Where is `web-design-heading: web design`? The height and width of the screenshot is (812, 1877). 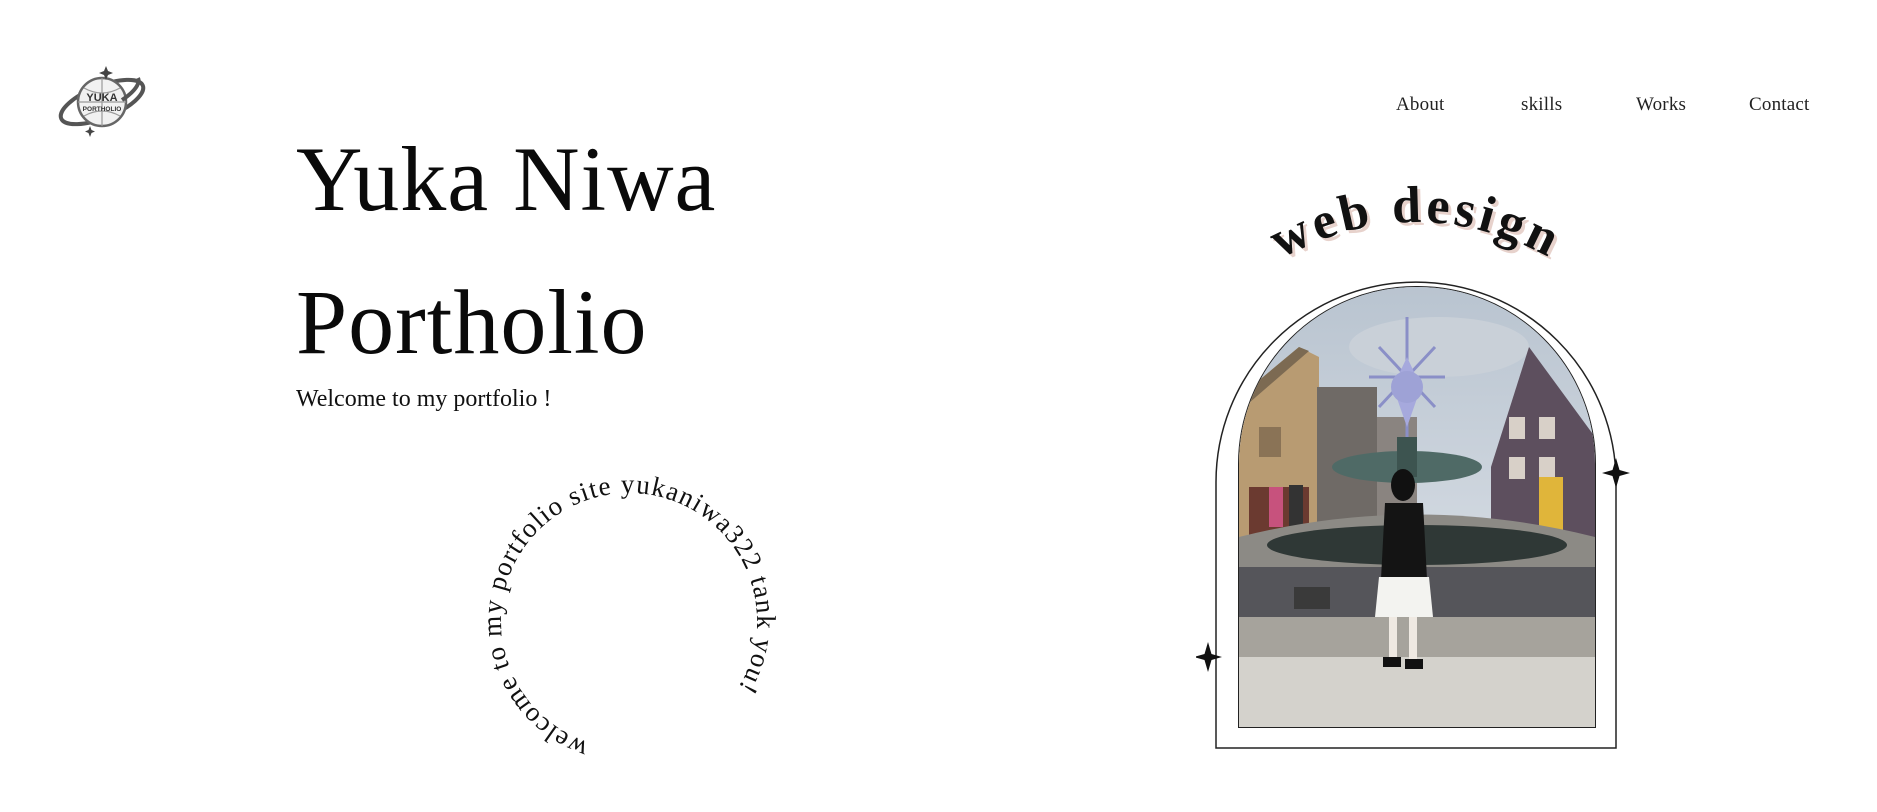
web-design-heading: web design is located at coordinates (1414, 225).